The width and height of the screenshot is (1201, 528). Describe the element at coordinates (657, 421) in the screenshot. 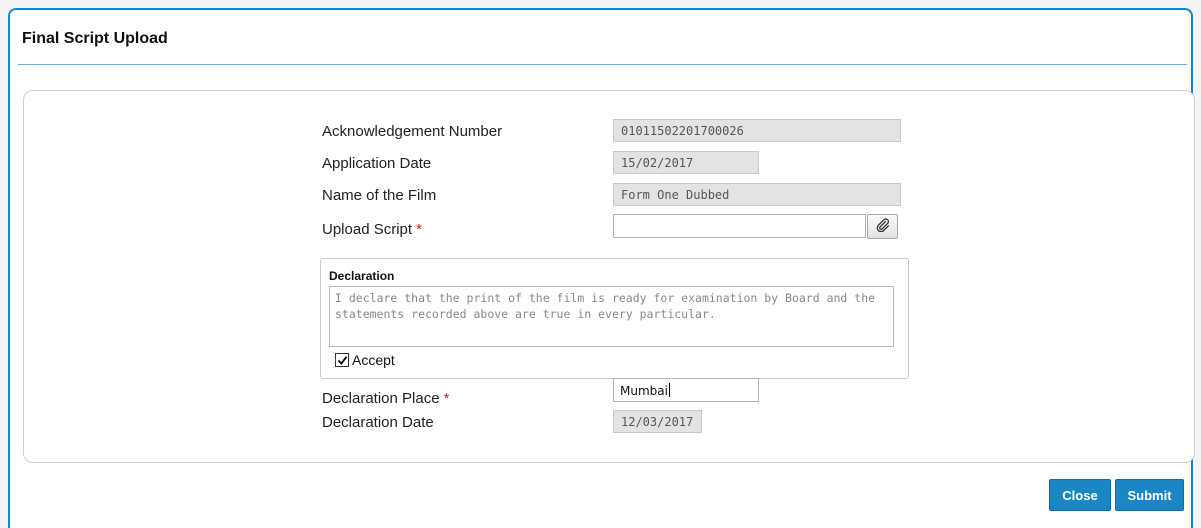

I see `declaration-date-field: 12/03/2017` at that location.